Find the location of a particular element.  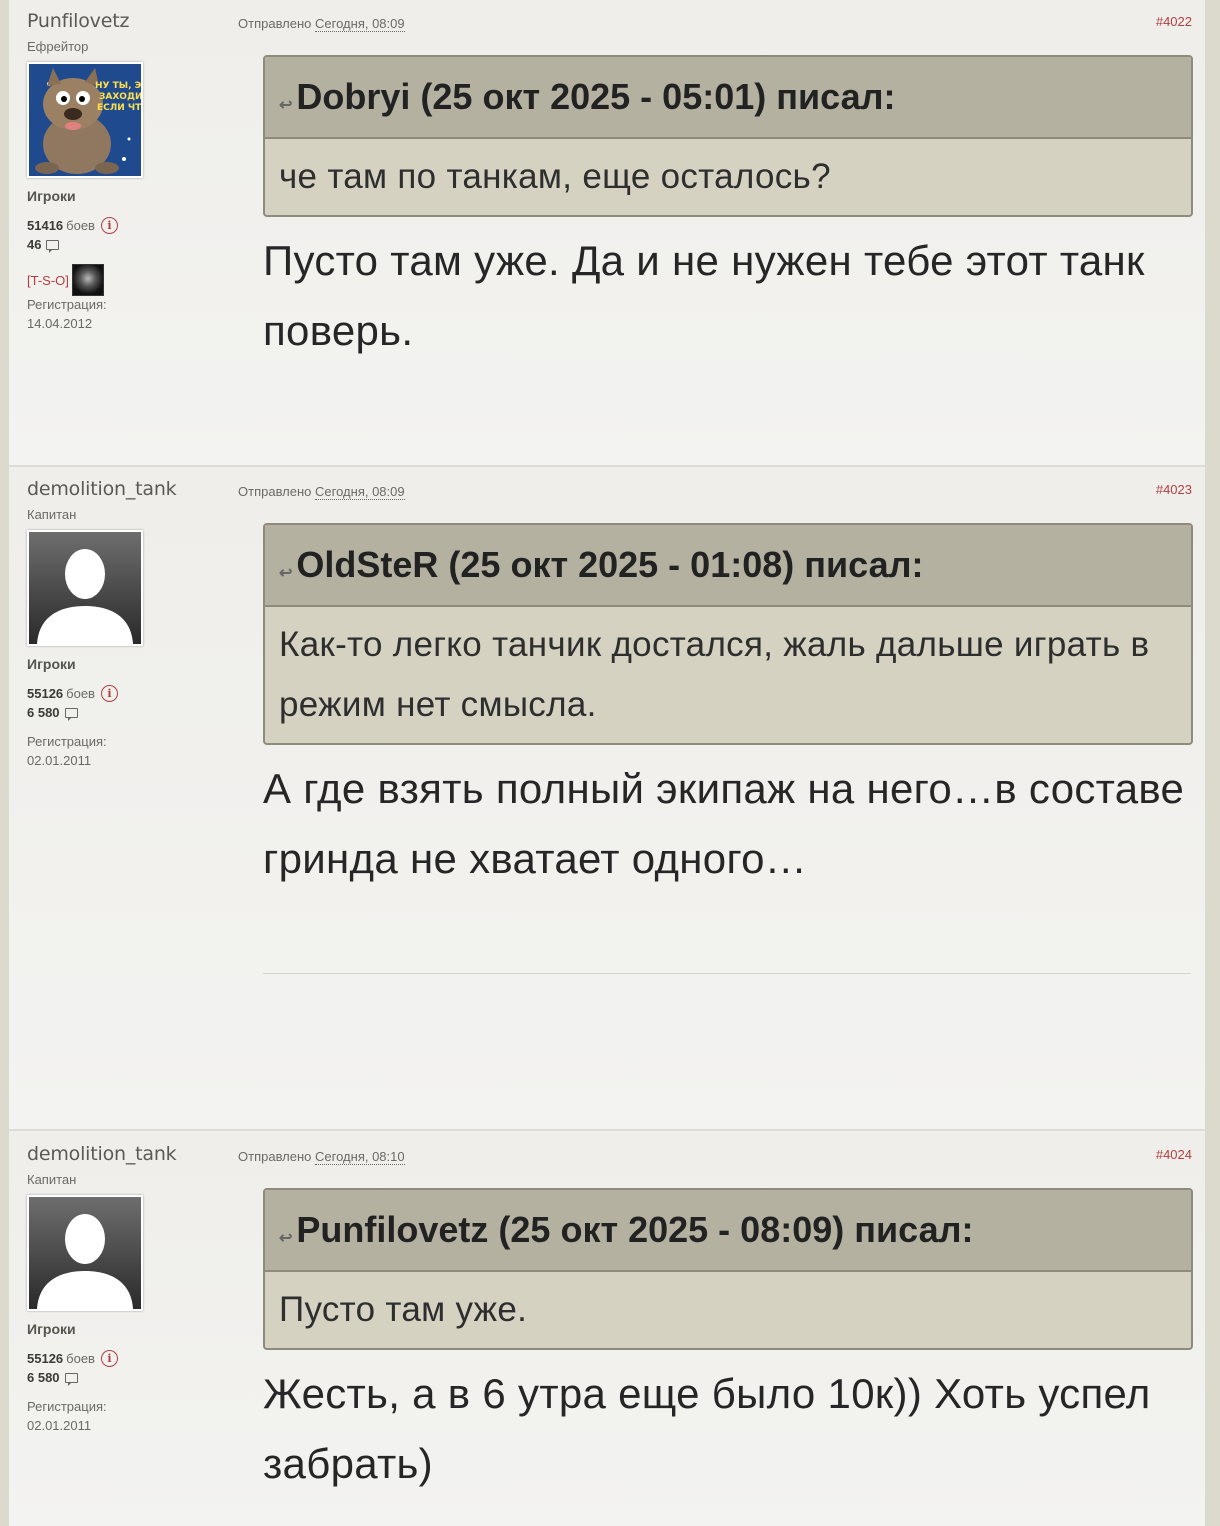

post-divider is located at coordinates (607, 1130).